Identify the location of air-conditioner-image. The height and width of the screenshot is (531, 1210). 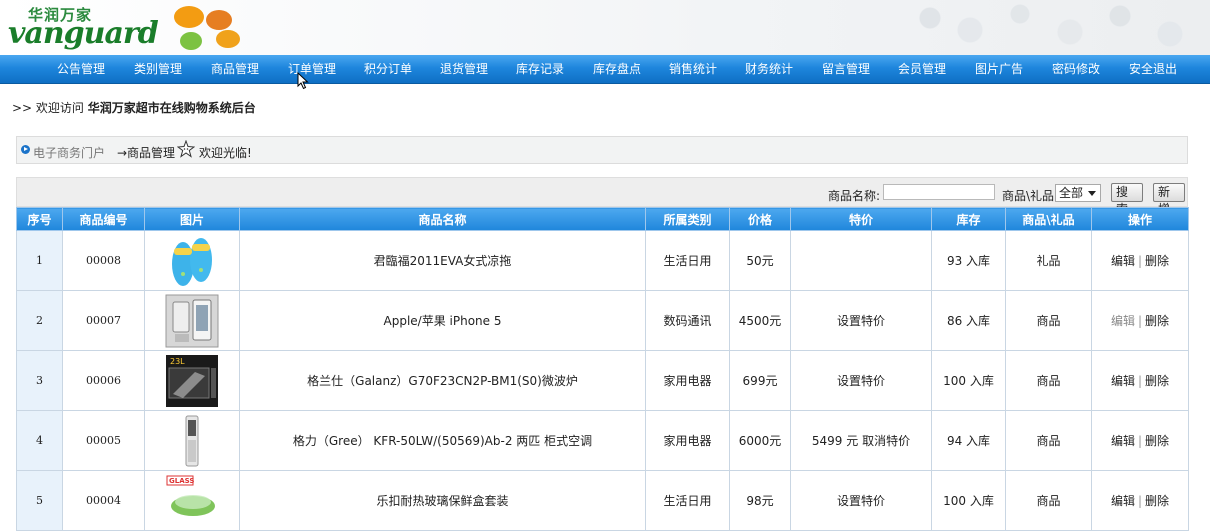
(192, 441).